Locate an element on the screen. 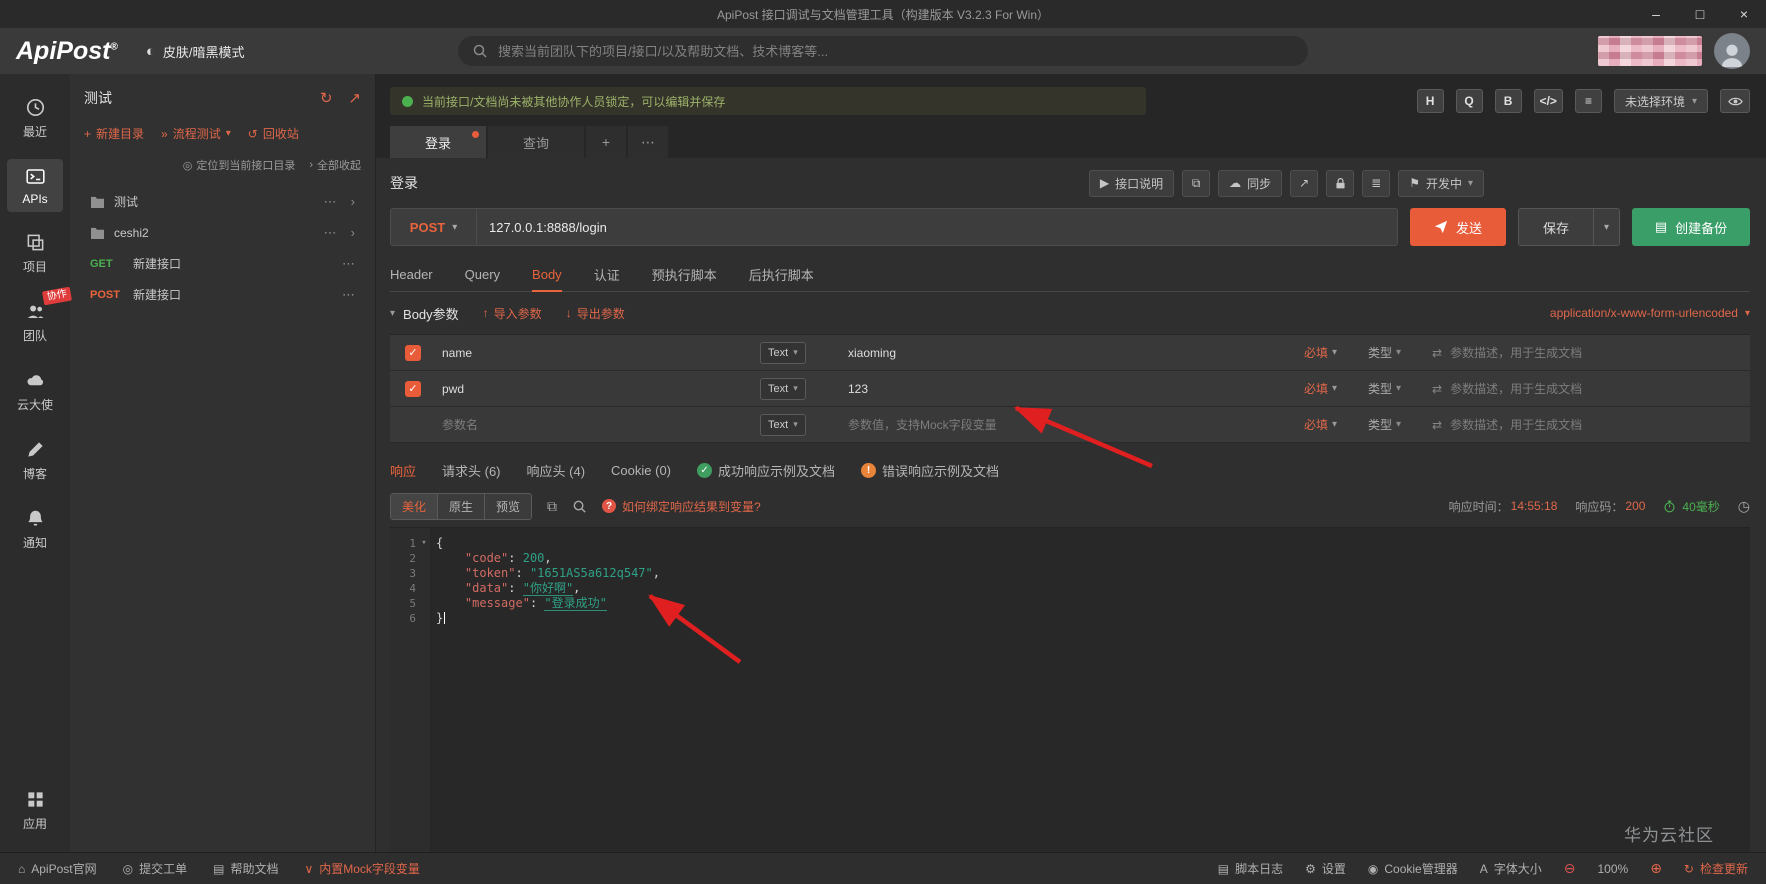 This screenshot has width=1766, height=884. param-name-input: pwd is located at coordinates (598, 389).